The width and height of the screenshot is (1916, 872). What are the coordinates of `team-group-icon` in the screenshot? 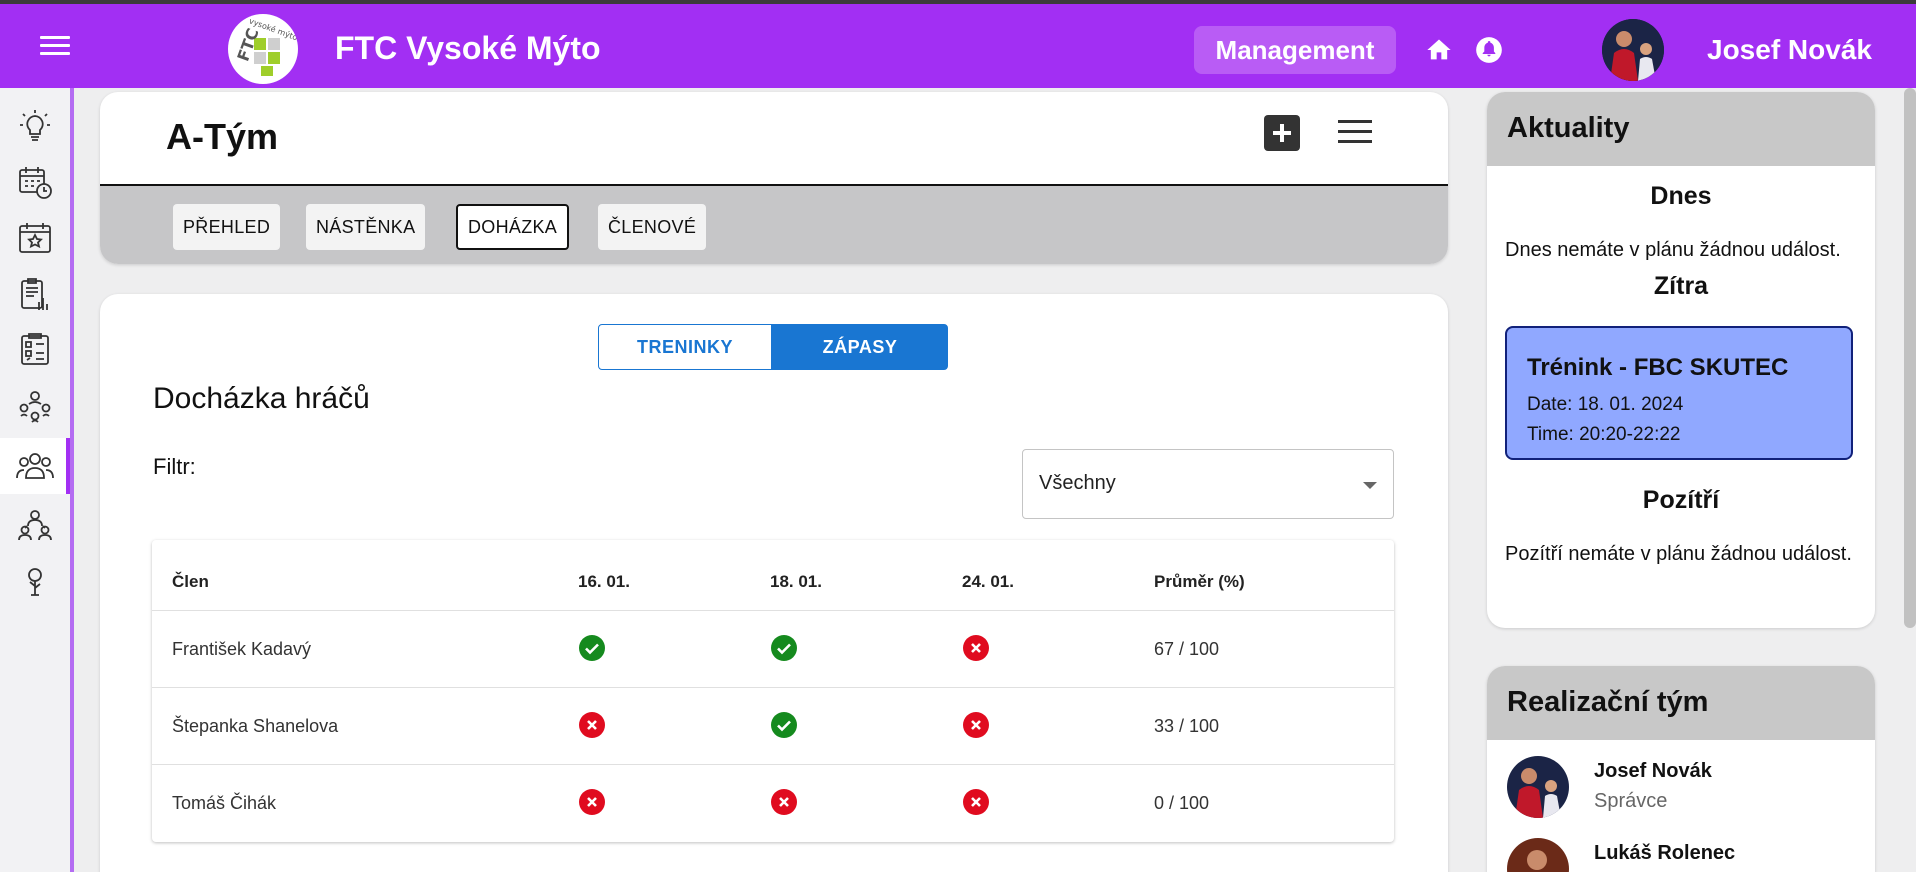 It's located at (35, 466).